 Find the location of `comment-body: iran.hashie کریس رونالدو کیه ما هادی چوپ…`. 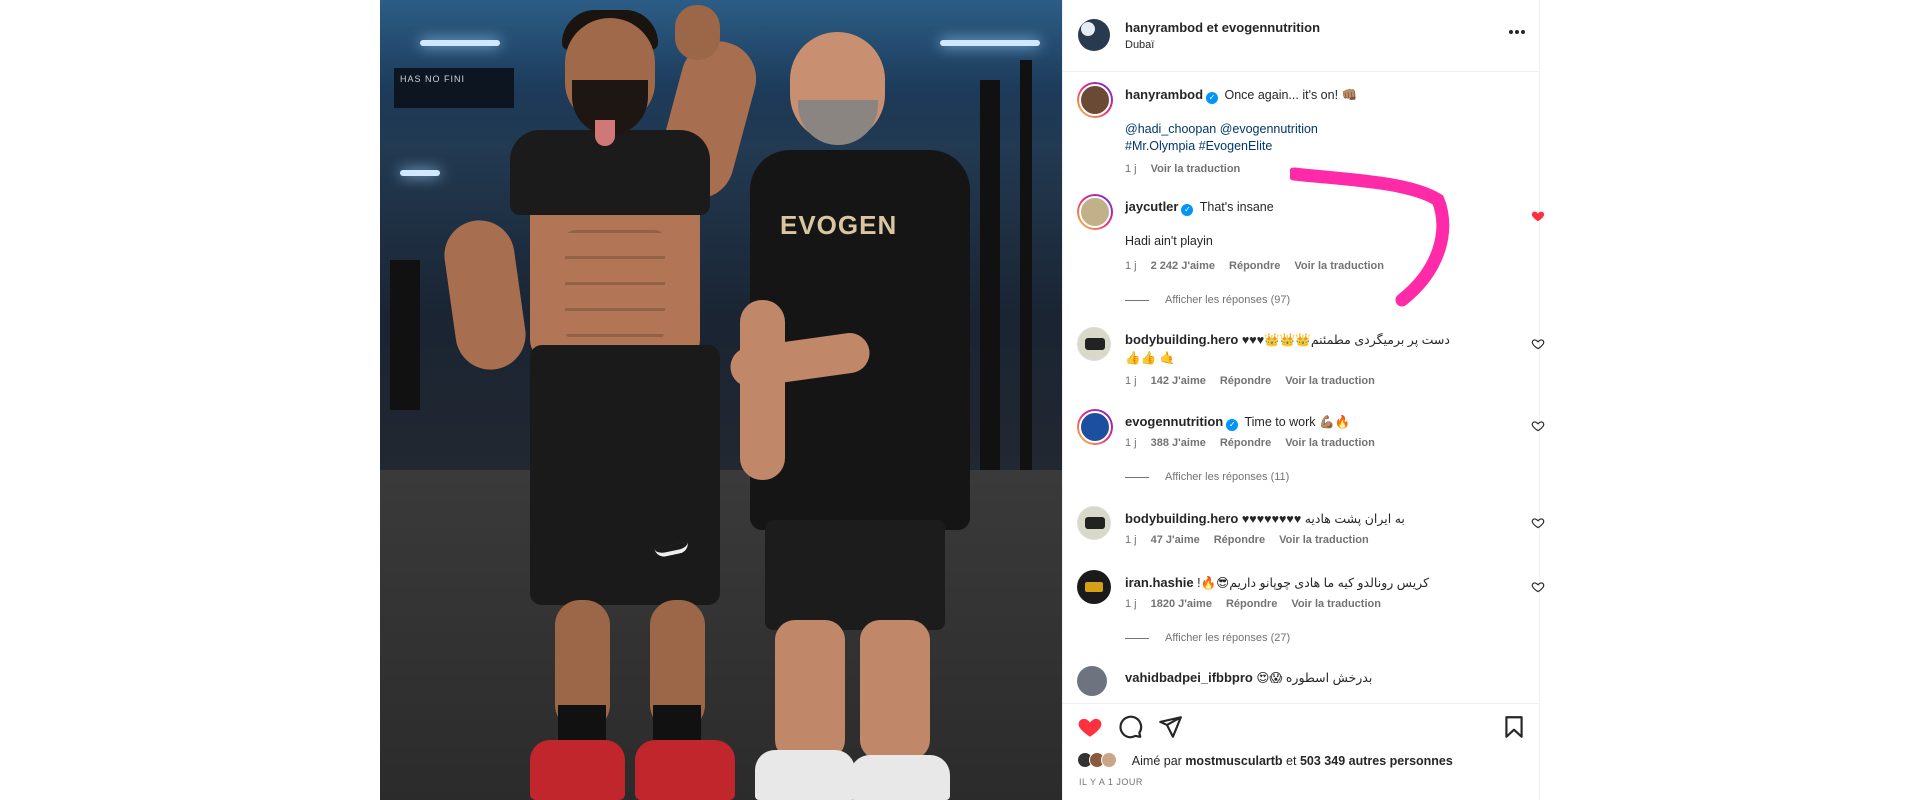

comment-body: iran.hashie کریس رونالدو کیه ما هادی چوپ… is located at coordinates (1295, 583).